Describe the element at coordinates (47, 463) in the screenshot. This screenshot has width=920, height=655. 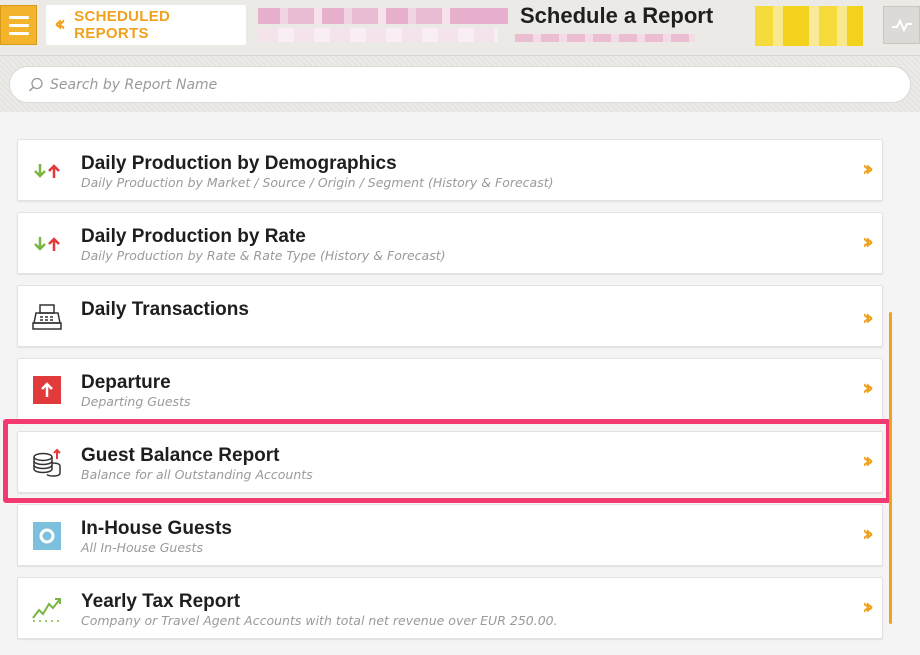
I see `coins-icon` at that location.